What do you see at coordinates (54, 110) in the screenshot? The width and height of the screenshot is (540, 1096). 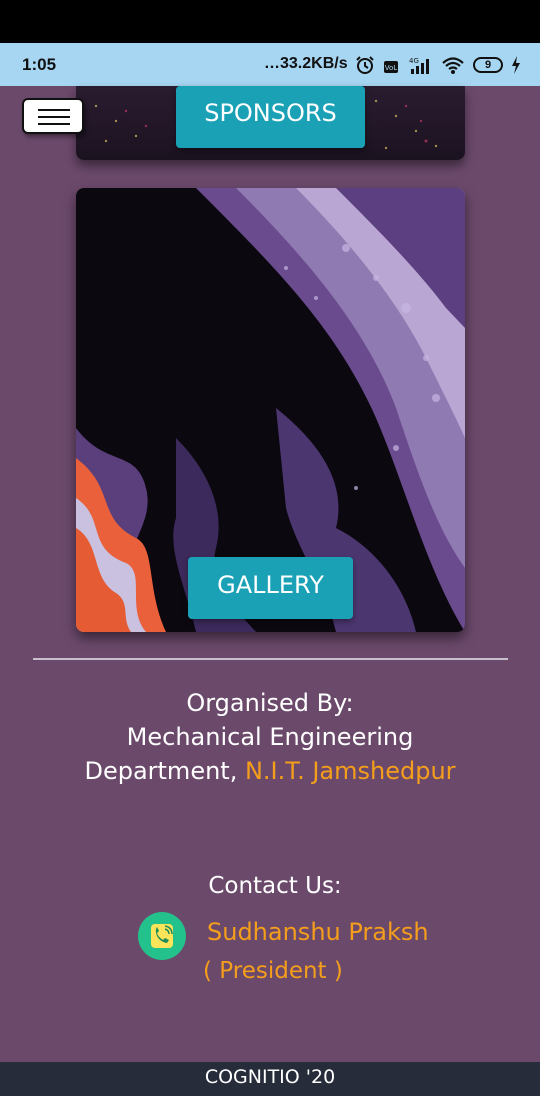 I see `hamburger-icon` at bounding box center [54, 110].